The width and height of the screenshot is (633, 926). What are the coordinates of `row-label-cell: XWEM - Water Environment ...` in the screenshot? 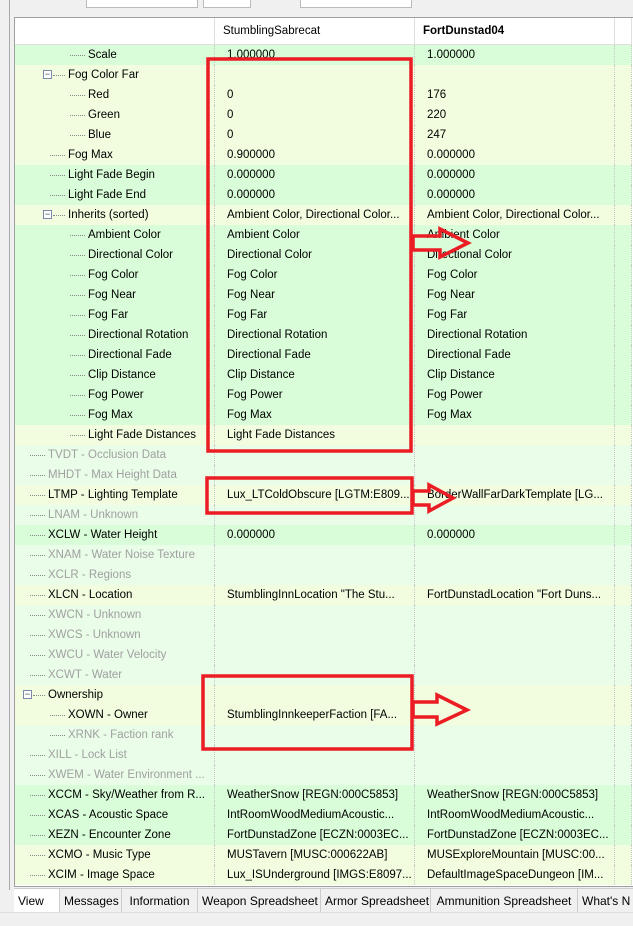 It's located at (115, 775).